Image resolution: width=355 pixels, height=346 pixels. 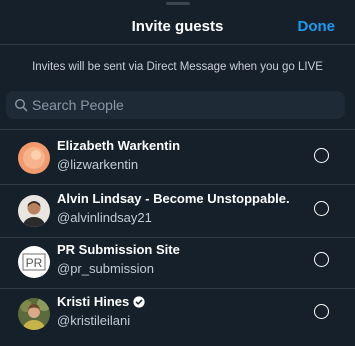 I want to click on header-divider, so click(x=177, y=44).